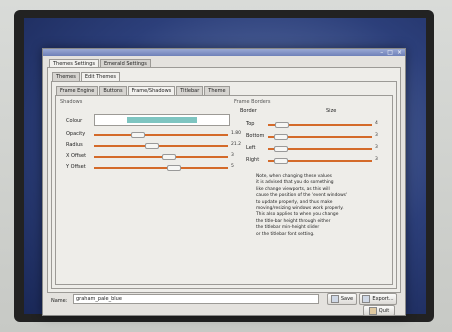  I want to click on theme-name-input: graham_pale_blue, so click(196, 299).